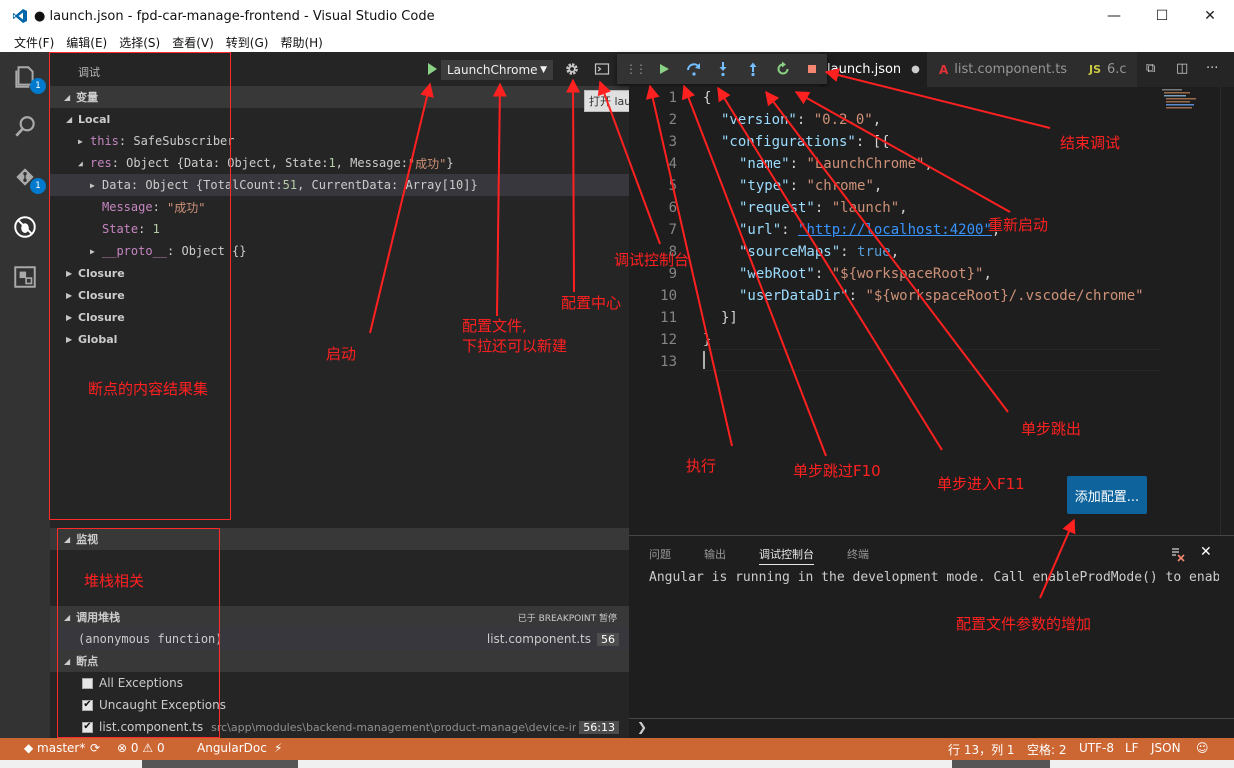 This screenshot has height=768, width=1234. Describe the element at coordinates (1178, 554) in the screenshot. I see `clear-console-icon` at that location.